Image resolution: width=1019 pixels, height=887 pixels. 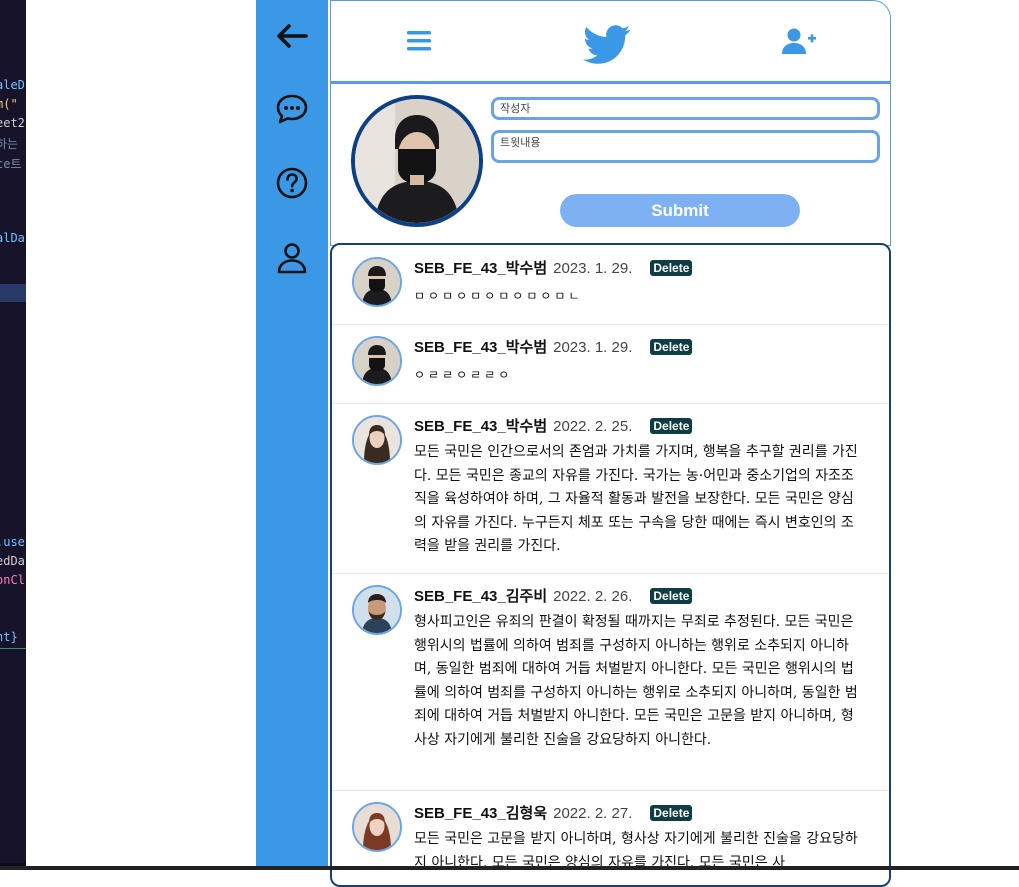 I want to click on editor-code-line: ce트, so click(x=11, y=164).